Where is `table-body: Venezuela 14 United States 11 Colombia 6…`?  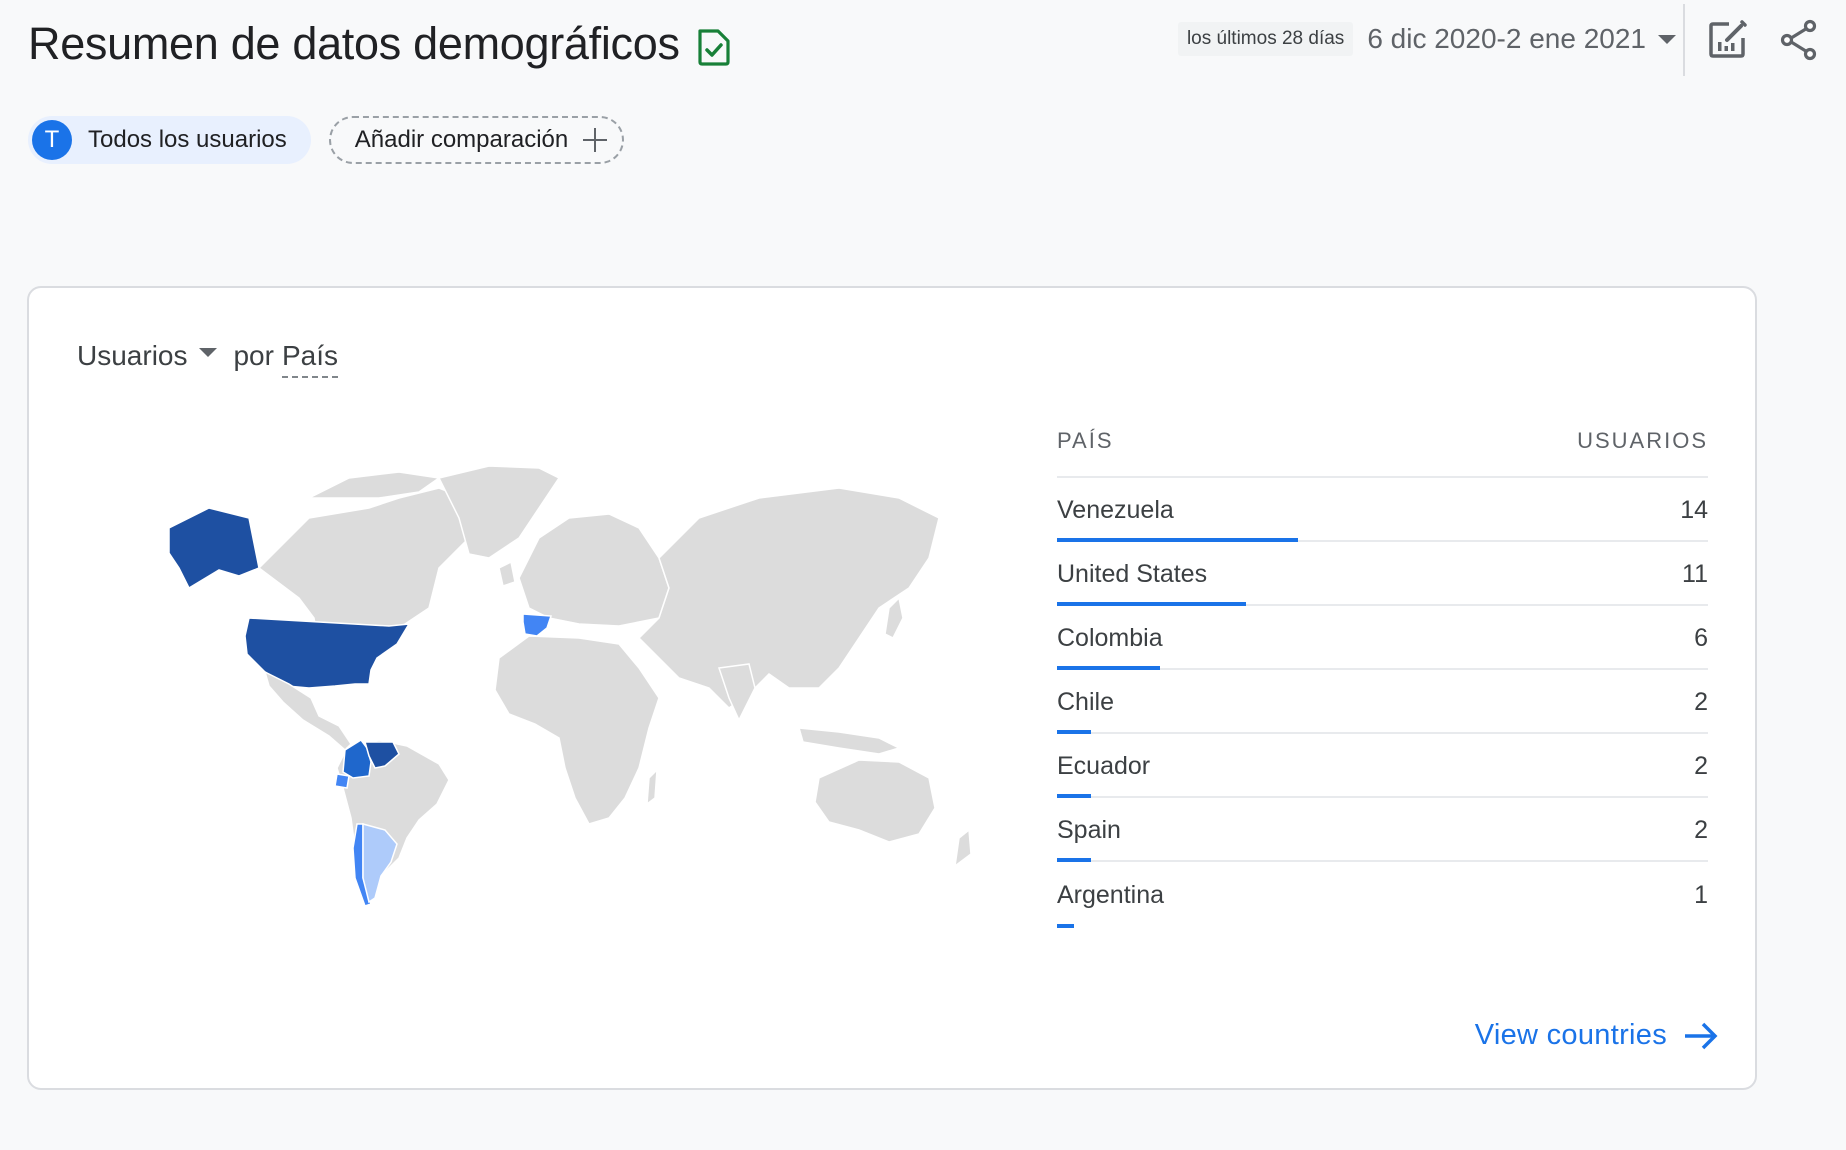 table-body: Venezuela 14 United States 11 Colombia 6… is located at coordinates (1382, 703).